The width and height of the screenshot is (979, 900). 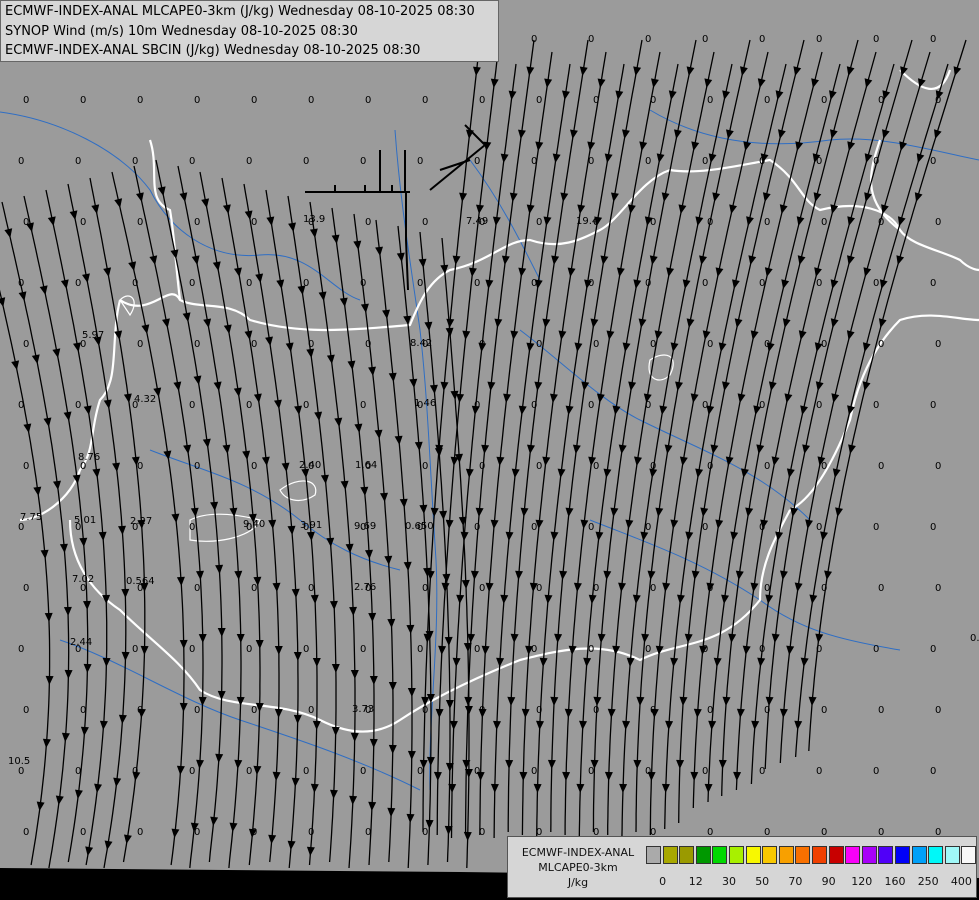 I want to click on sbcin-value: 9.40, so click(x=254, y=524).